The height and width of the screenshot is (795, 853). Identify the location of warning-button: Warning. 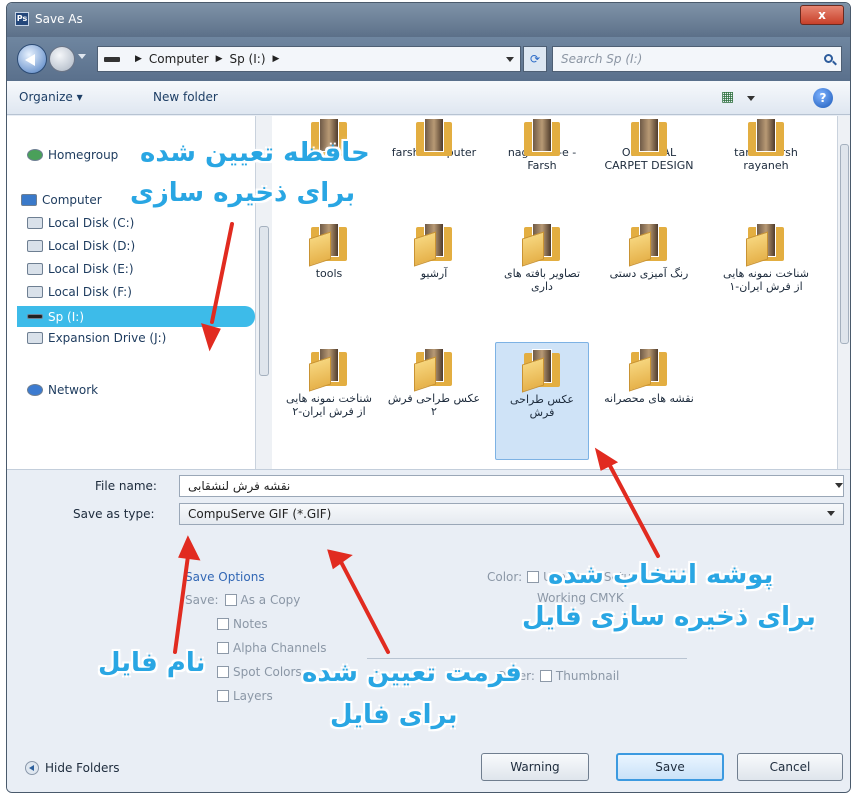
(535, 767).